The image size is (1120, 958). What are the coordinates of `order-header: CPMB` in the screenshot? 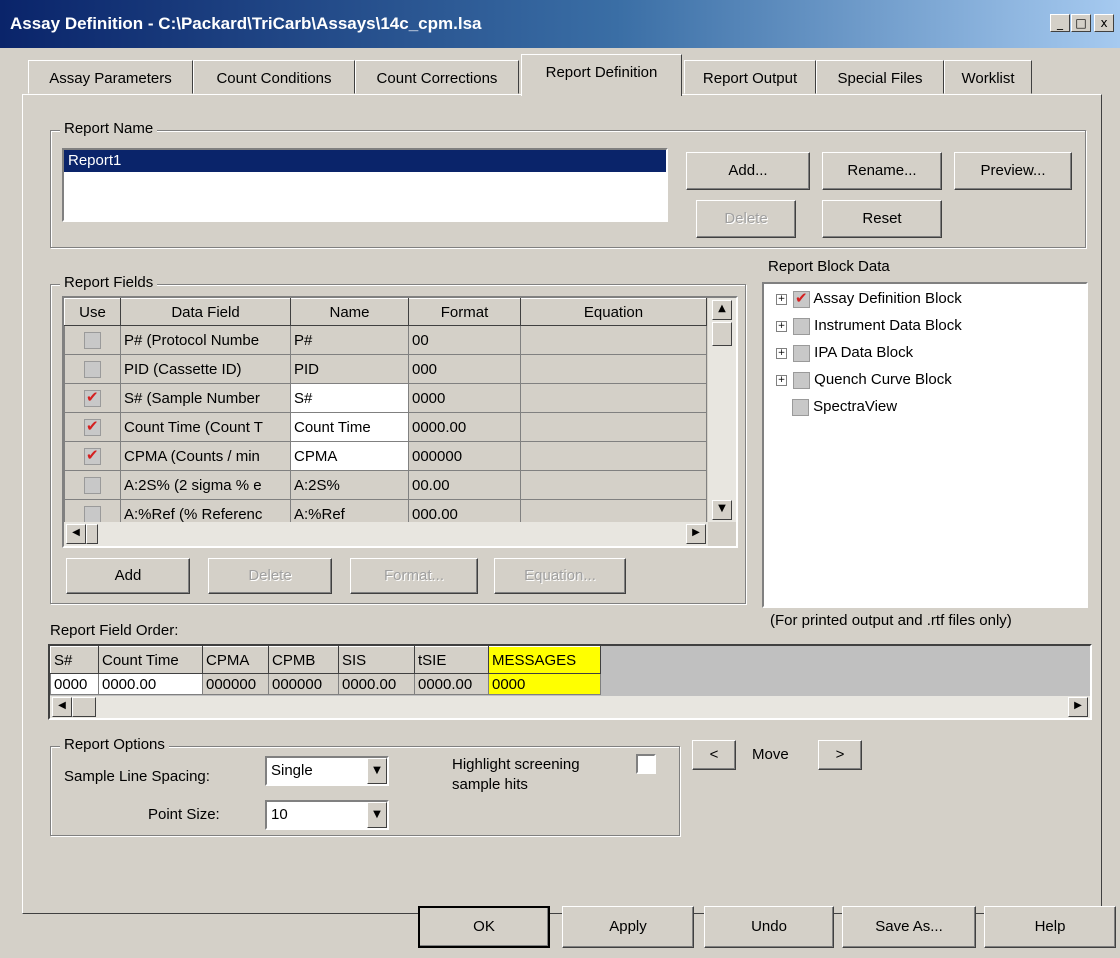 It's located at (303, 660).